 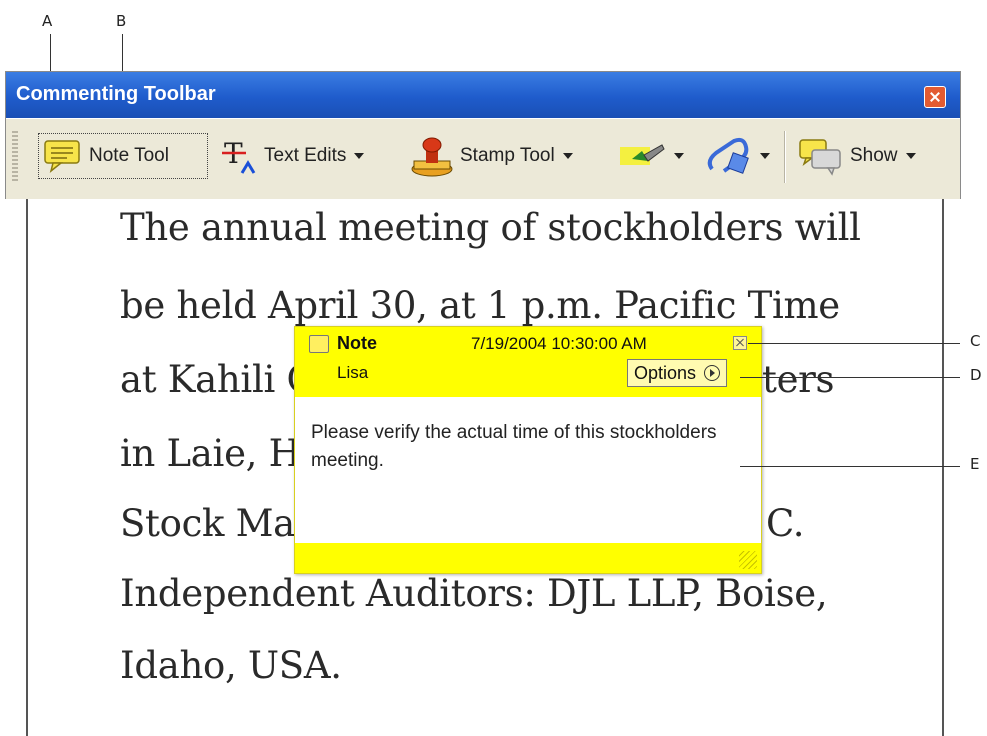 I want to click on callout-e: E, so click(x=975, y=464).